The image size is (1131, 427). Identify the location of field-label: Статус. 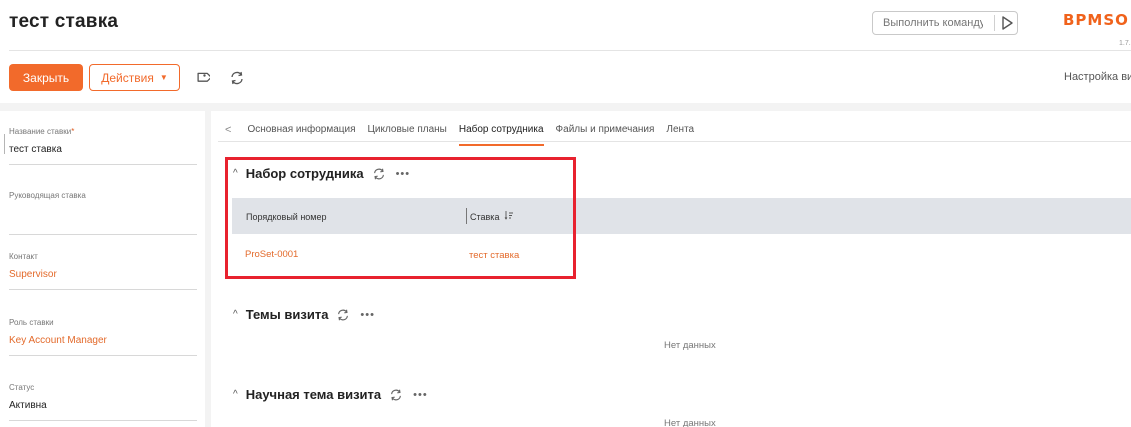
(22, 387).